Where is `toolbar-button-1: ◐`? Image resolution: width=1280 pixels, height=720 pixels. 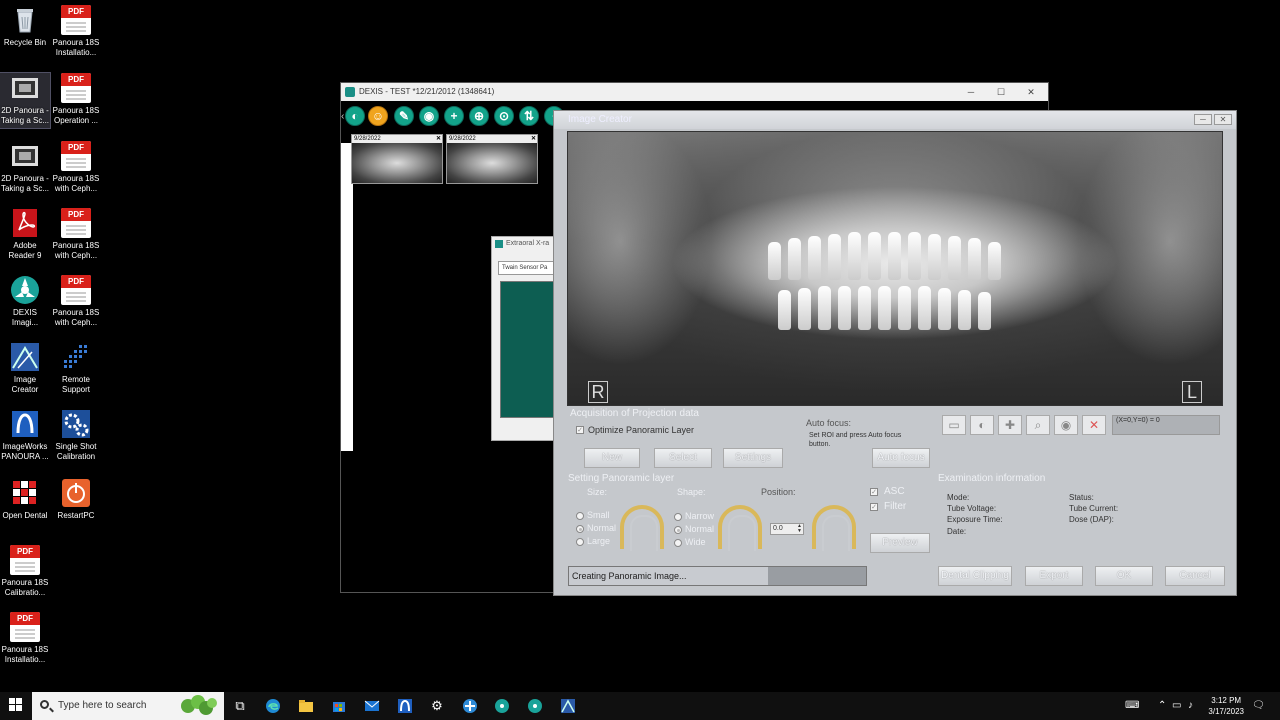
toolbar-button-1: ◐ is located at coordinates (355, 116).